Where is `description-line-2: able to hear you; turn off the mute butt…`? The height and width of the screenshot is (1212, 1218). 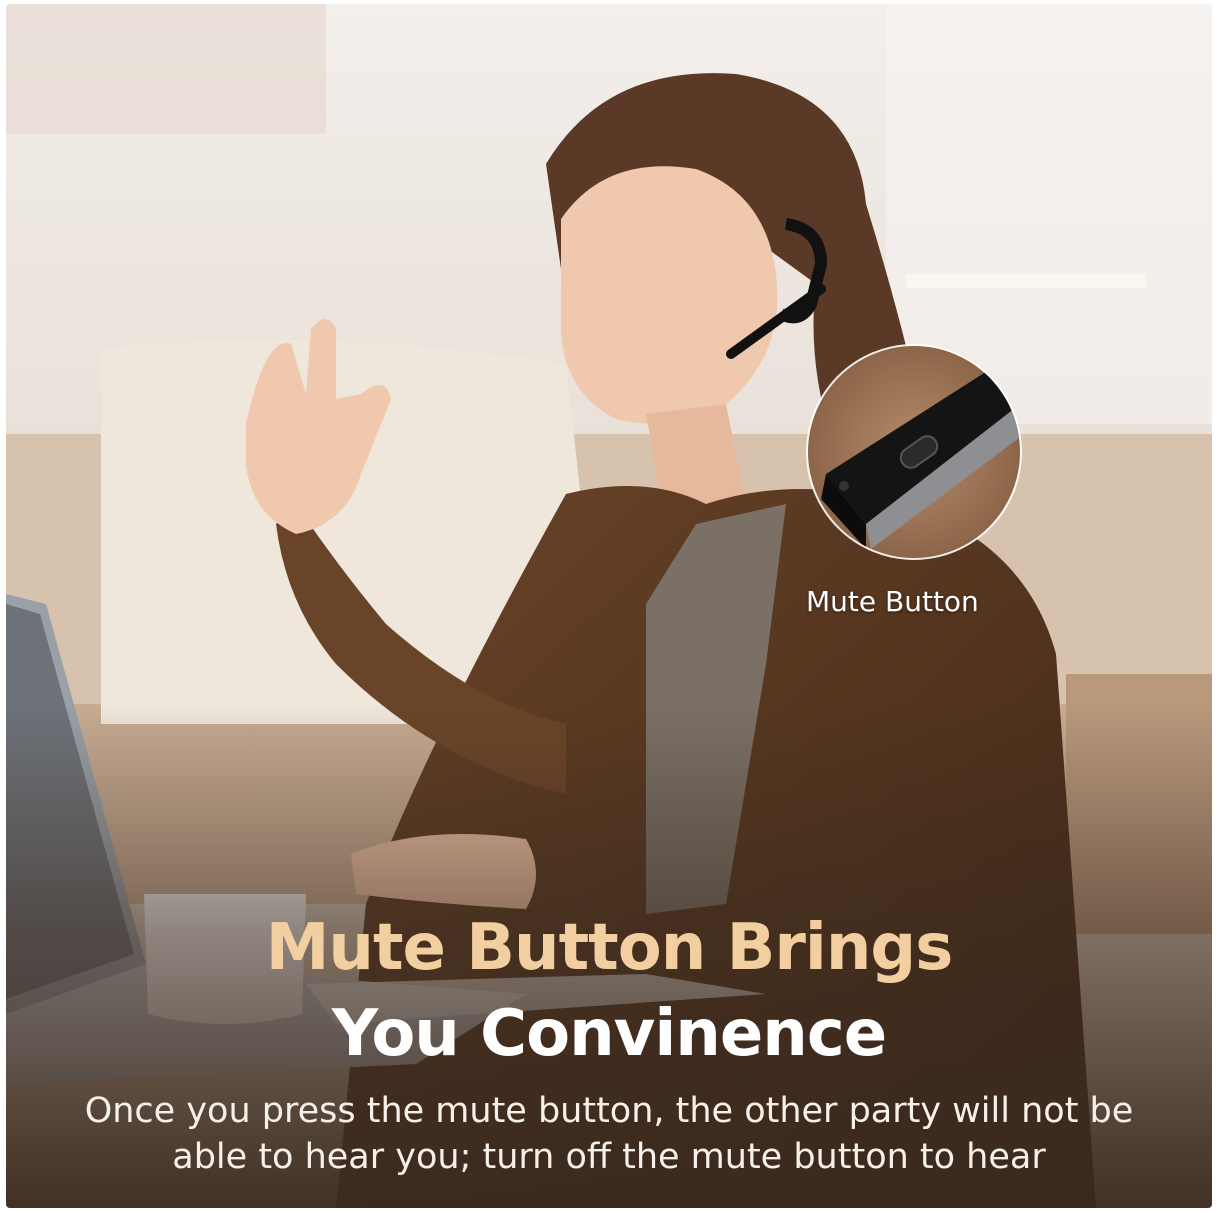 description-line-2: able to hear you; turn off the mute butt… is located at coordinates (609, 1157).